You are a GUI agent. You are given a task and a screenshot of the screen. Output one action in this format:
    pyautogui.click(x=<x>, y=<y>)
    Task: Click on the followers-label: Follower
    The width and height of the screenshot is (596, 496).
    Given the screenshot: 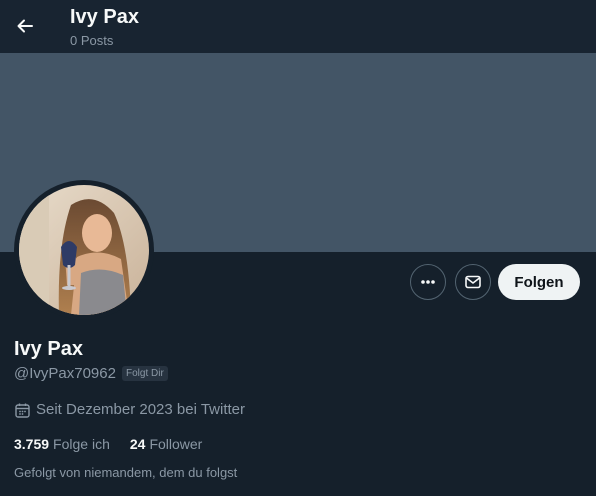 What is the action you would take?
    pyautogui.click(x=176, y=444)
    